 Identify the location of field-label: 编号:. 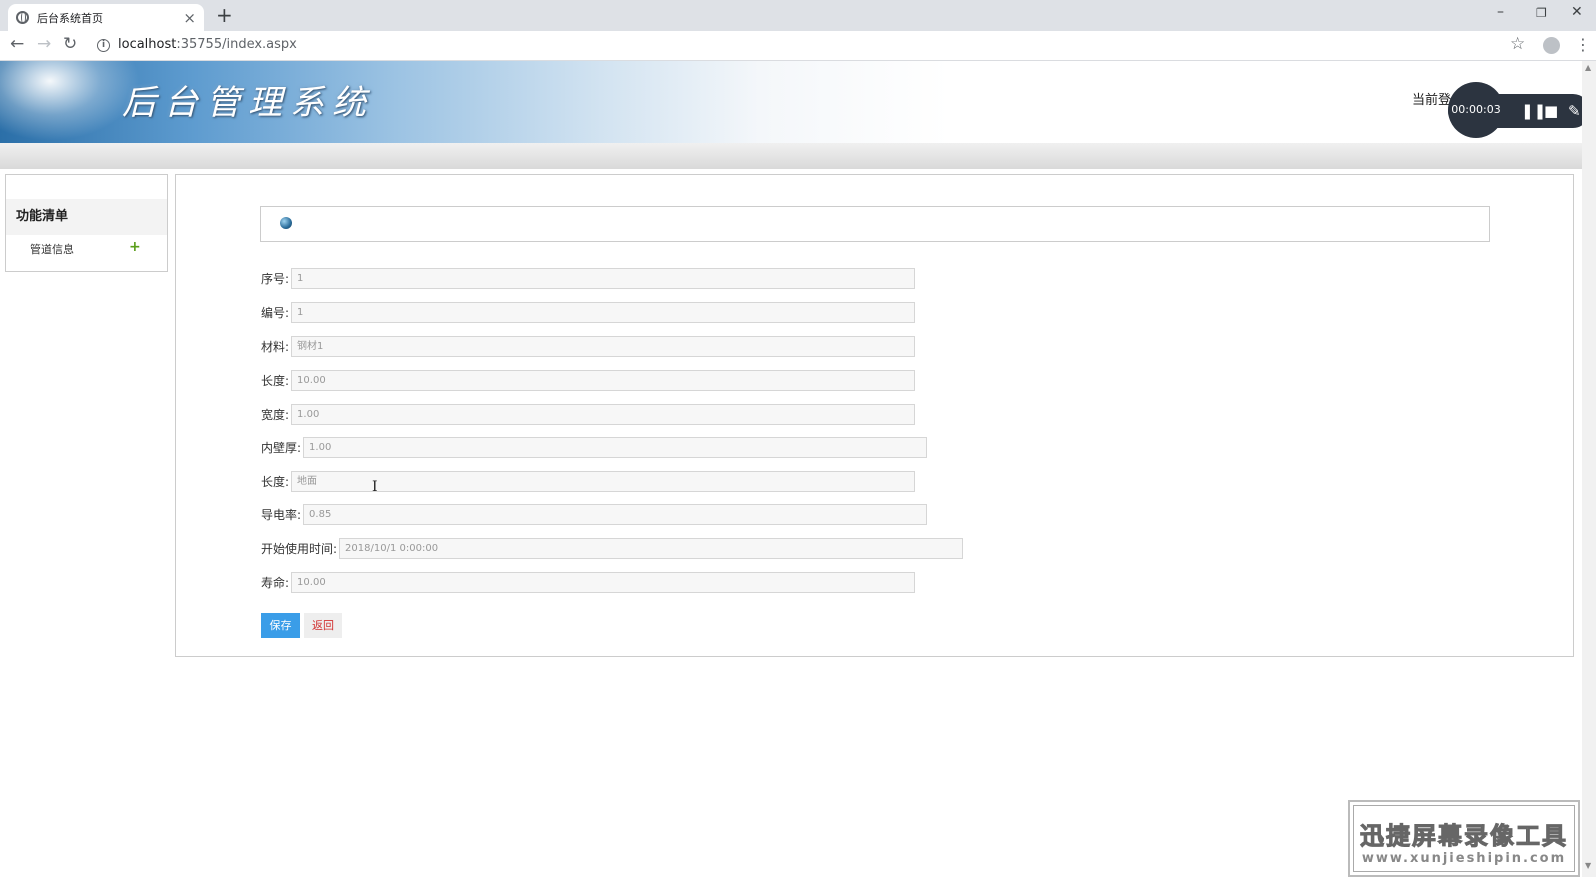
(275, 312).